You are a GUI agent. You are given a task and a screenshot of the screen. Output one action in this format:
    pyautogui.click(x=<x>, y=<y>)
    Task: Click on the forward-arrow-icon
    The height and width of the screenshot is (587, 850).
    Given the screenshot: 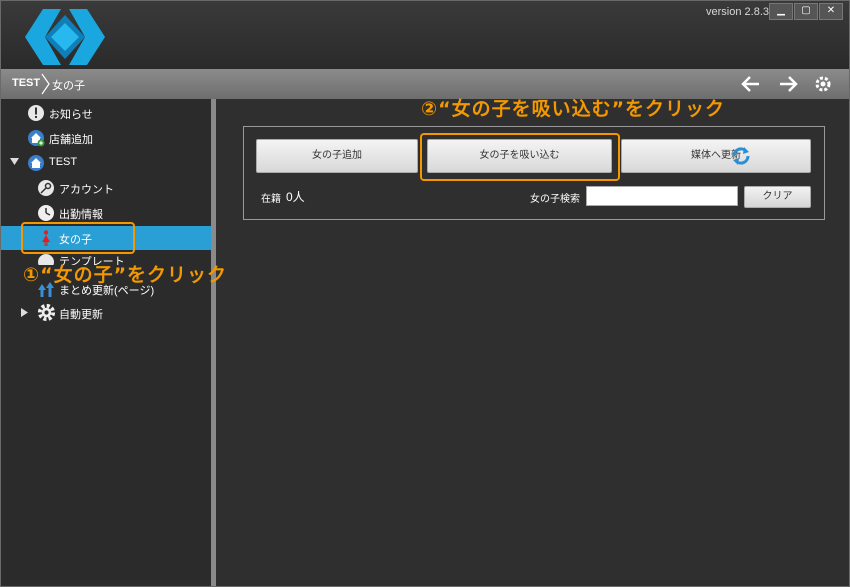 What is the action you would take?
    pyautogui.click(x=788, y=84)
    